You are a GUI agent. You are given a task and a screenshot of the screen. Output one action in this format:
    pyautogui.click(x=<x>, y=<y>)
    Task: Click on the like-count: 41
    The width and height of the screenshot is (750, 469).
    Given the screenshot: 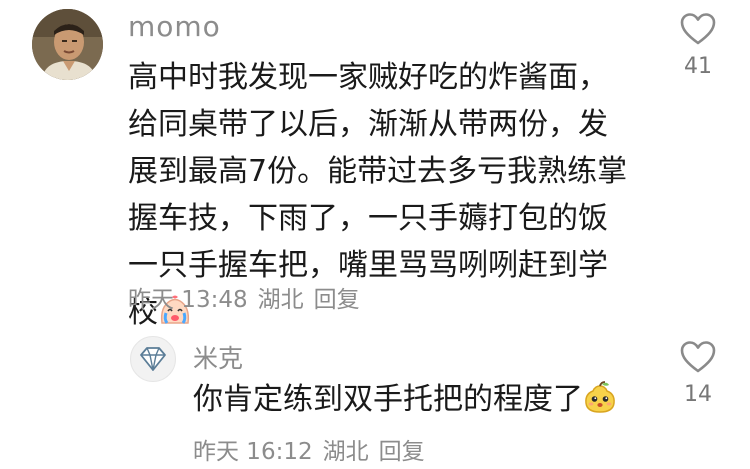 What is the action you would take?
    pyautogui.click(x=698, y=66)
    